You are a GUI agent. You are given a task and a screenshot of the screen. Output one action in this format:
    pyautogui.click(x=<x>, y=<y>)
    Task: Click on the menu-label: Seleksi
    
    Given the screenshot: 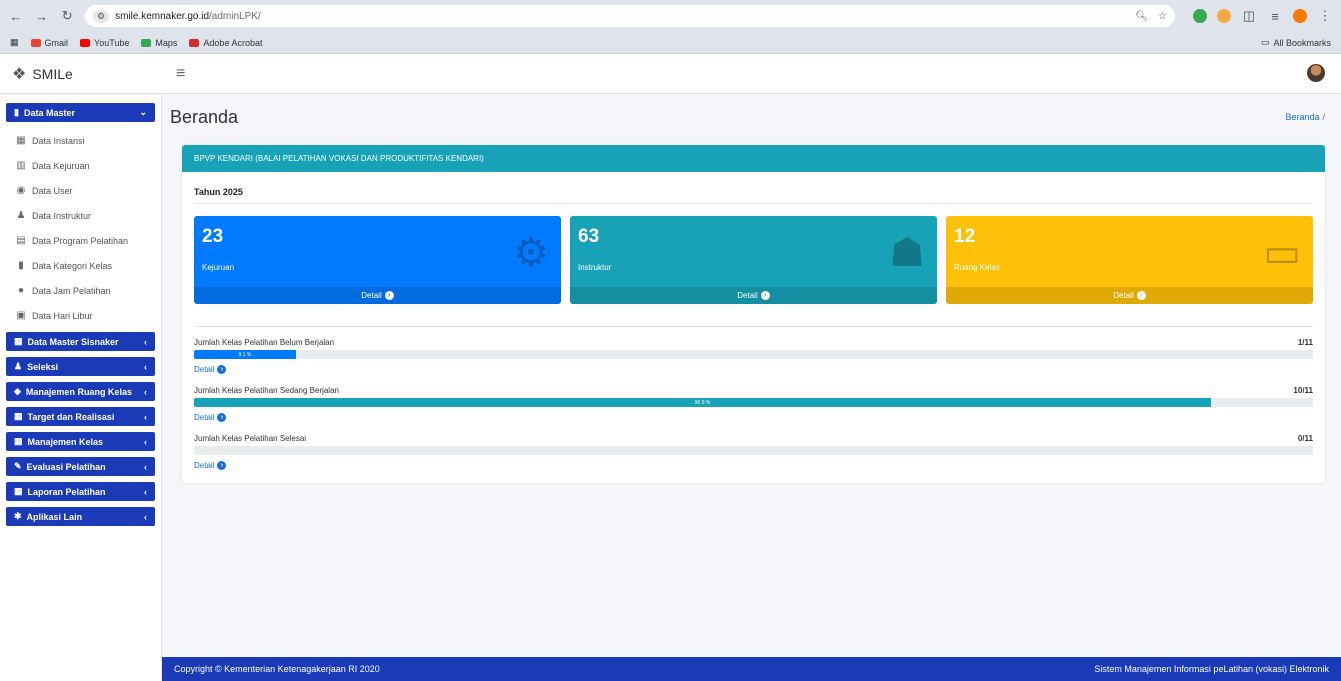 What is the action you would take?
    pyautogui.click(x=43, y=366)
    